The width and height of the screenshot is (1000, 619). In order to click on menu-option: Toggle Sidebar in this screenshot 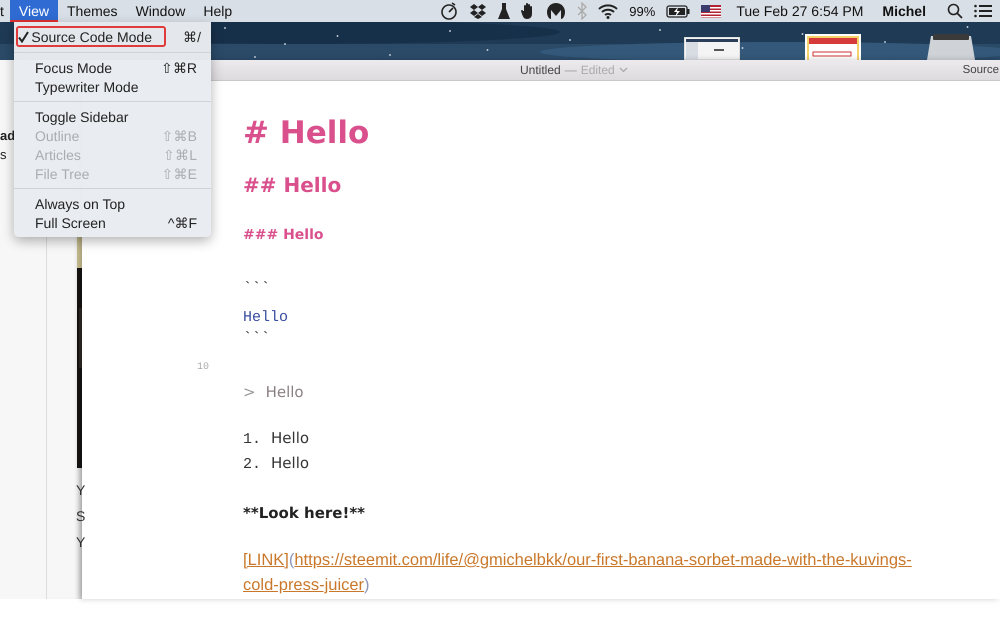, I will do `click(112, 116)`.